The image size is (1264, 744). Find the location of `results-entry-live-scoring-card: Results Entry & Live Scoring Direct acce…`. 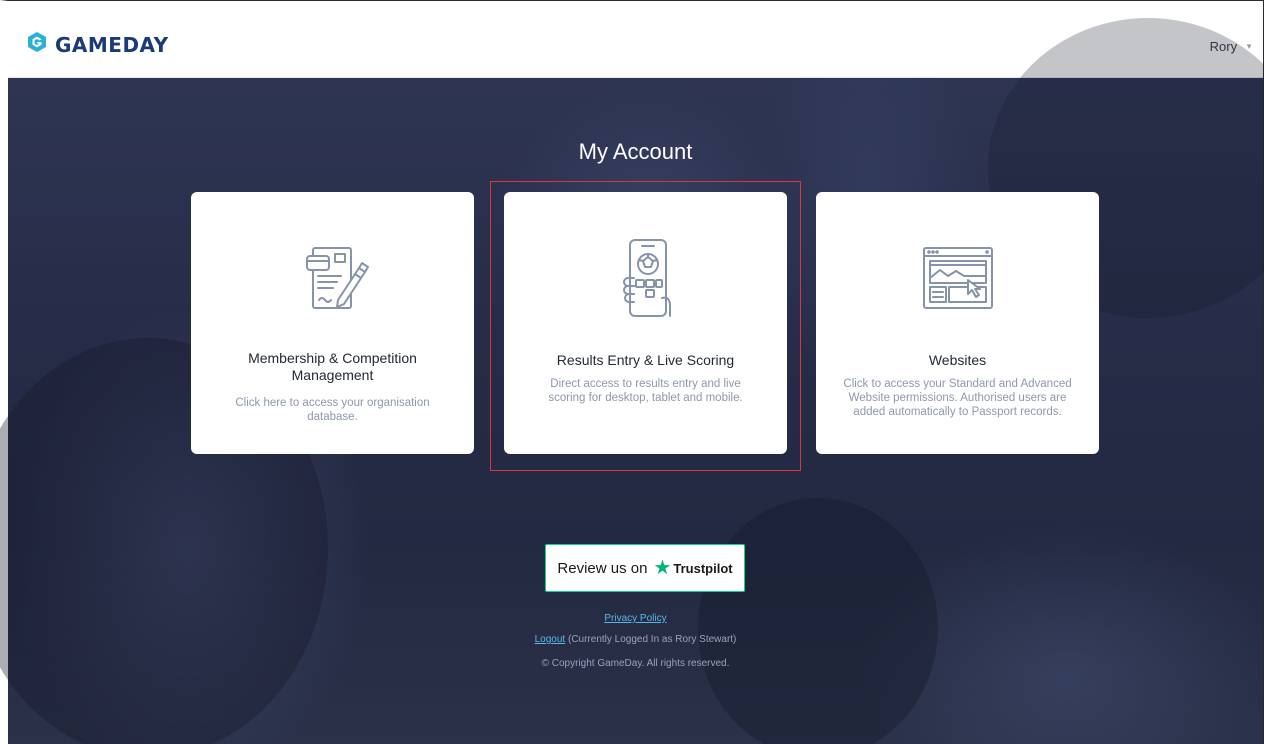

results-entry-live-scoring-card: Results Entry & Live Scoring Direct acce… is located at coordinates (645, 323).